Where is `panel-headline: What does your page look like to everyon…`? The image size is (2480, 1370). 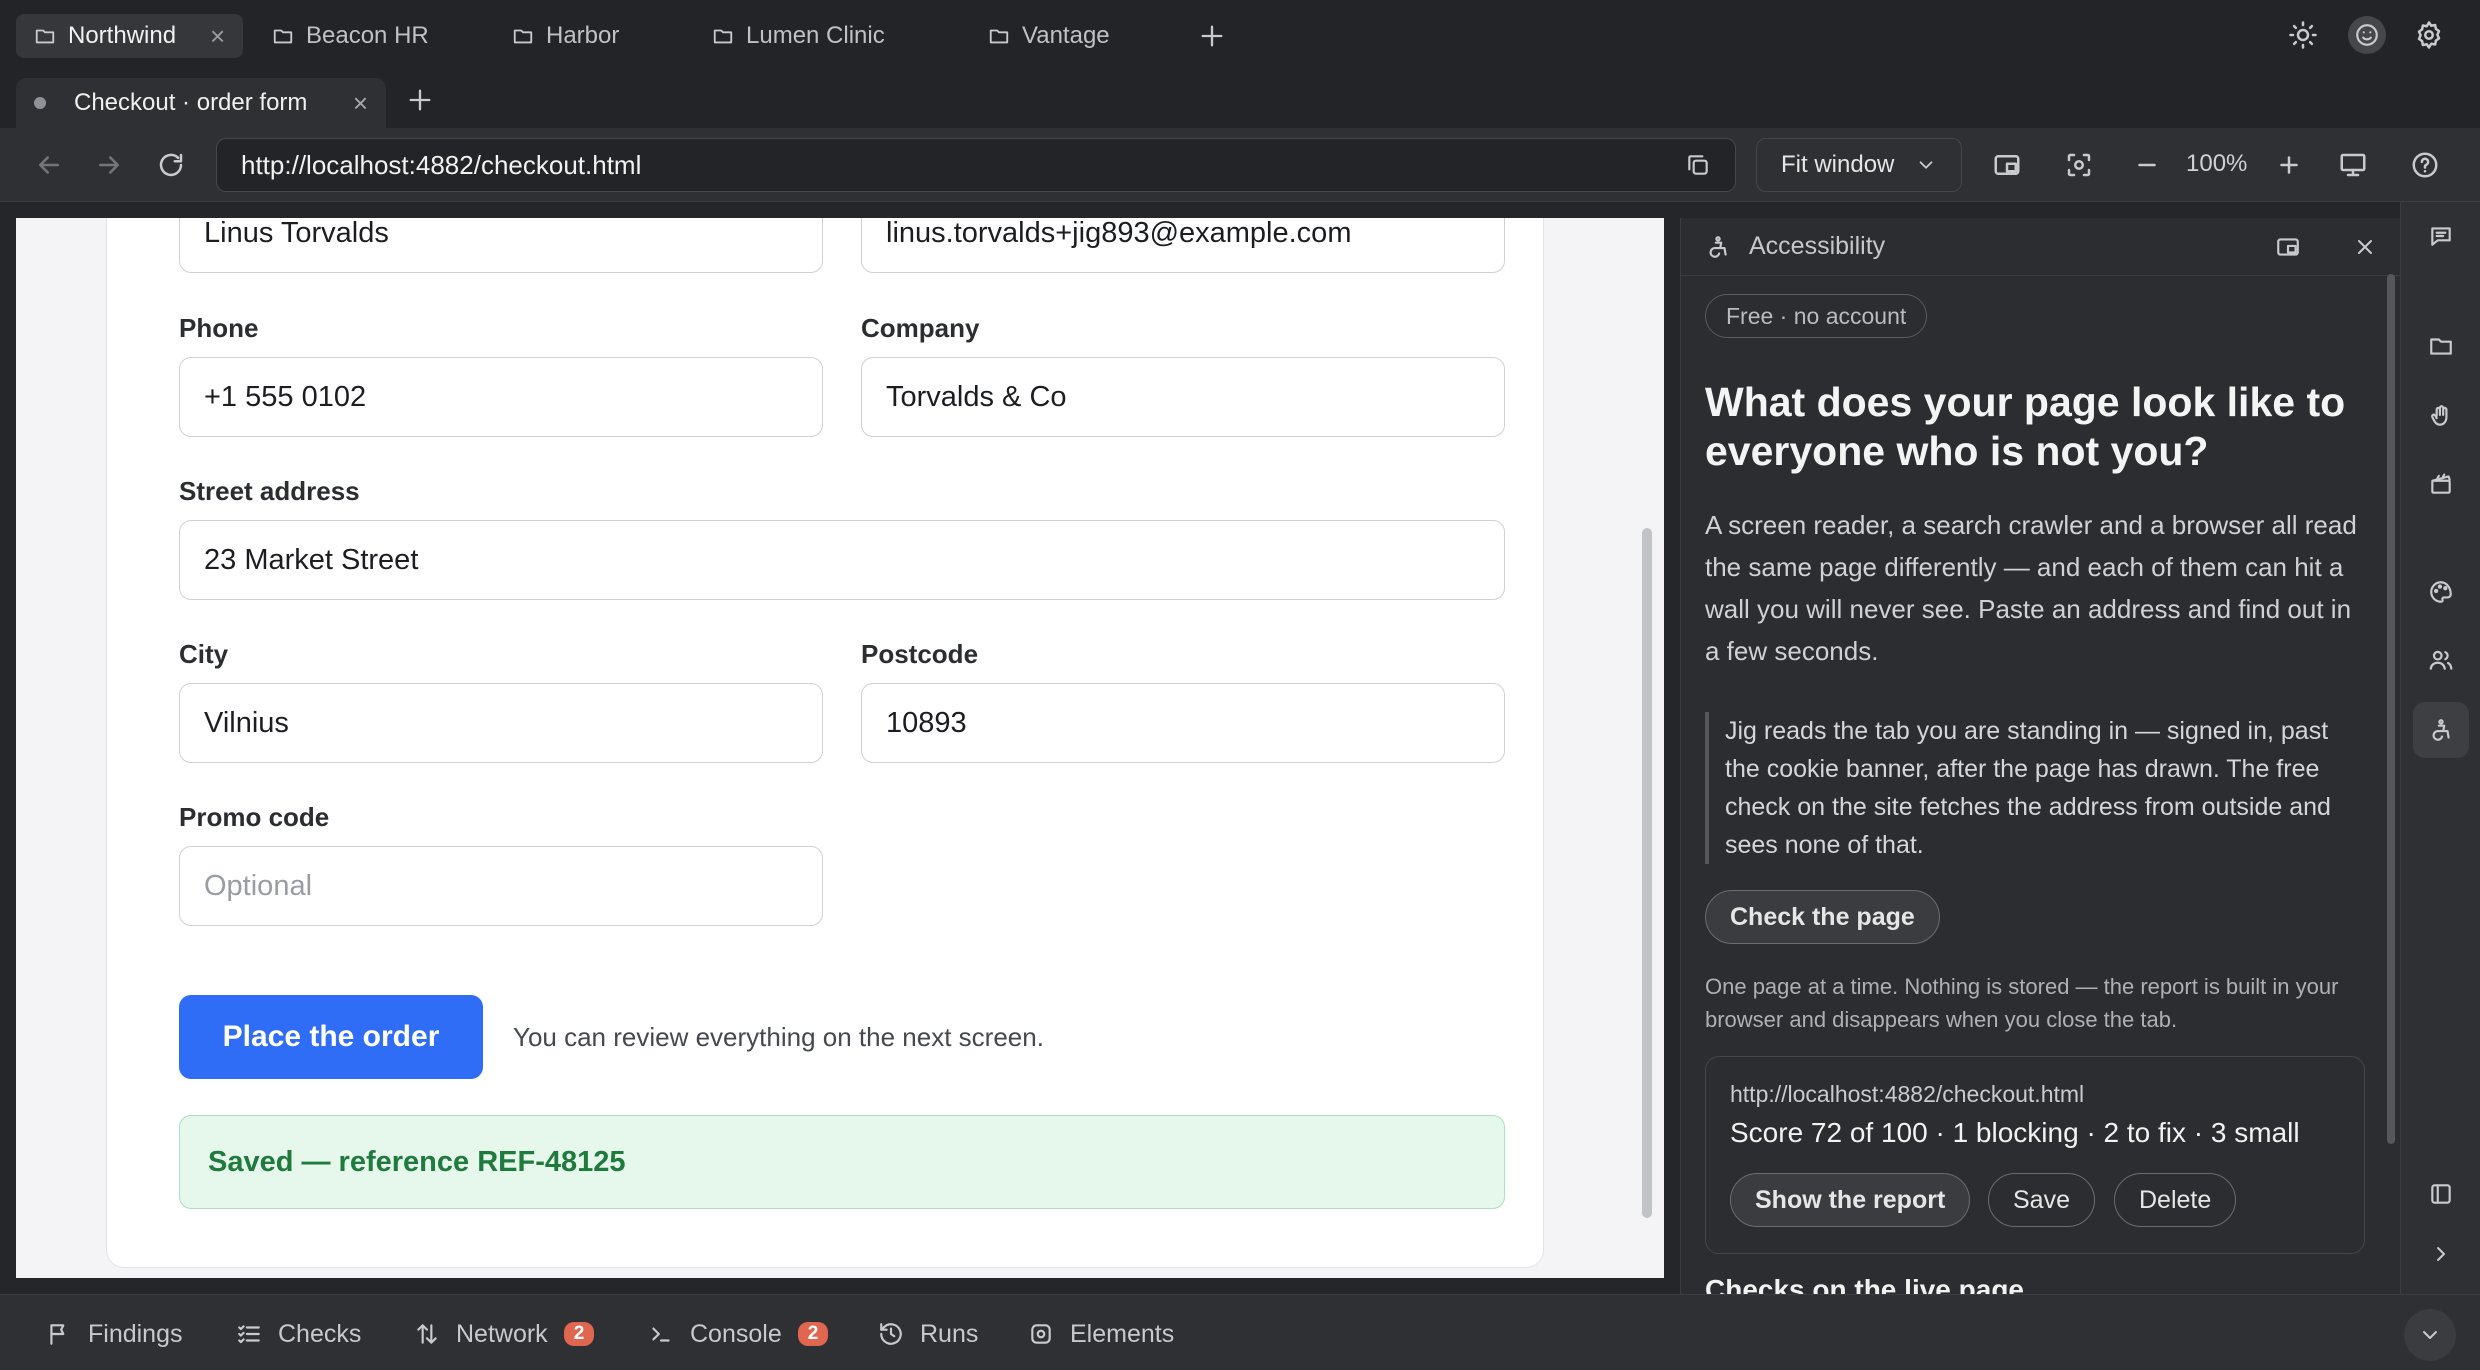
panel-headline: What does your page look like to everyon… is located at coordinates (2025, 426).